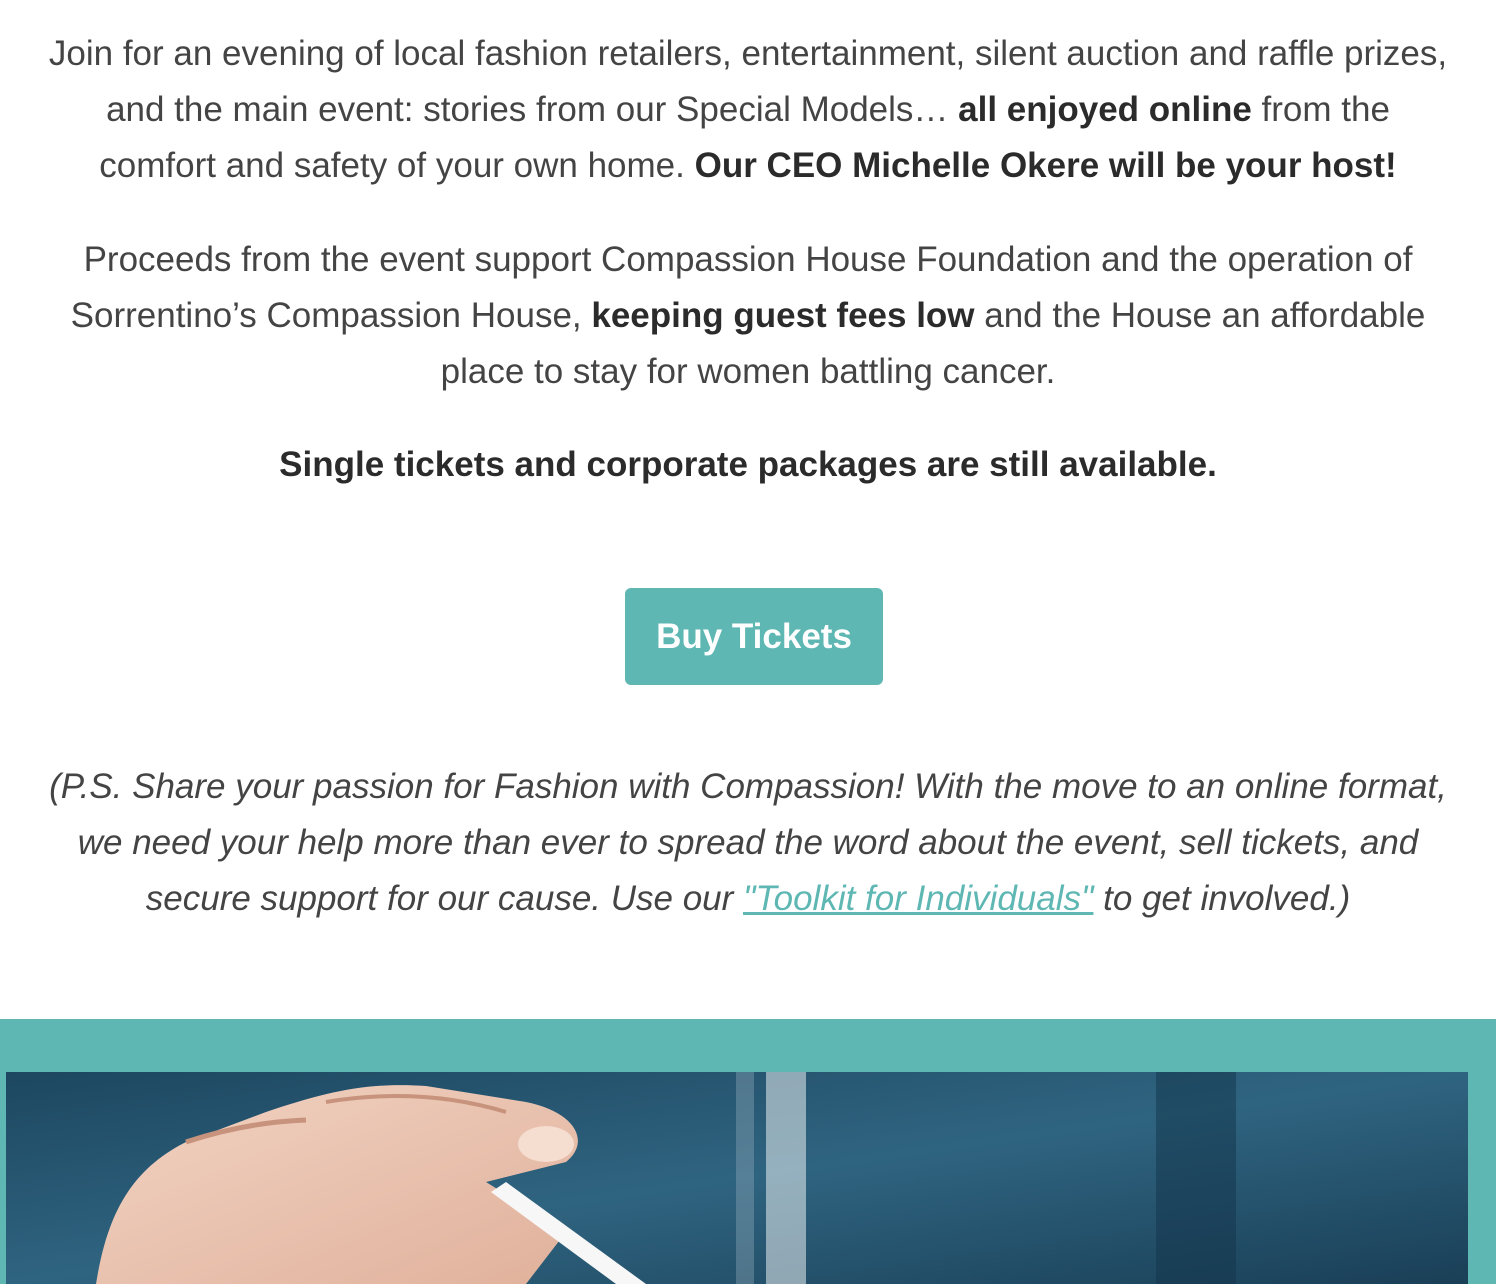  I want to click on toolkit-link: "Toolkit for Individuals", so click(918, 898).